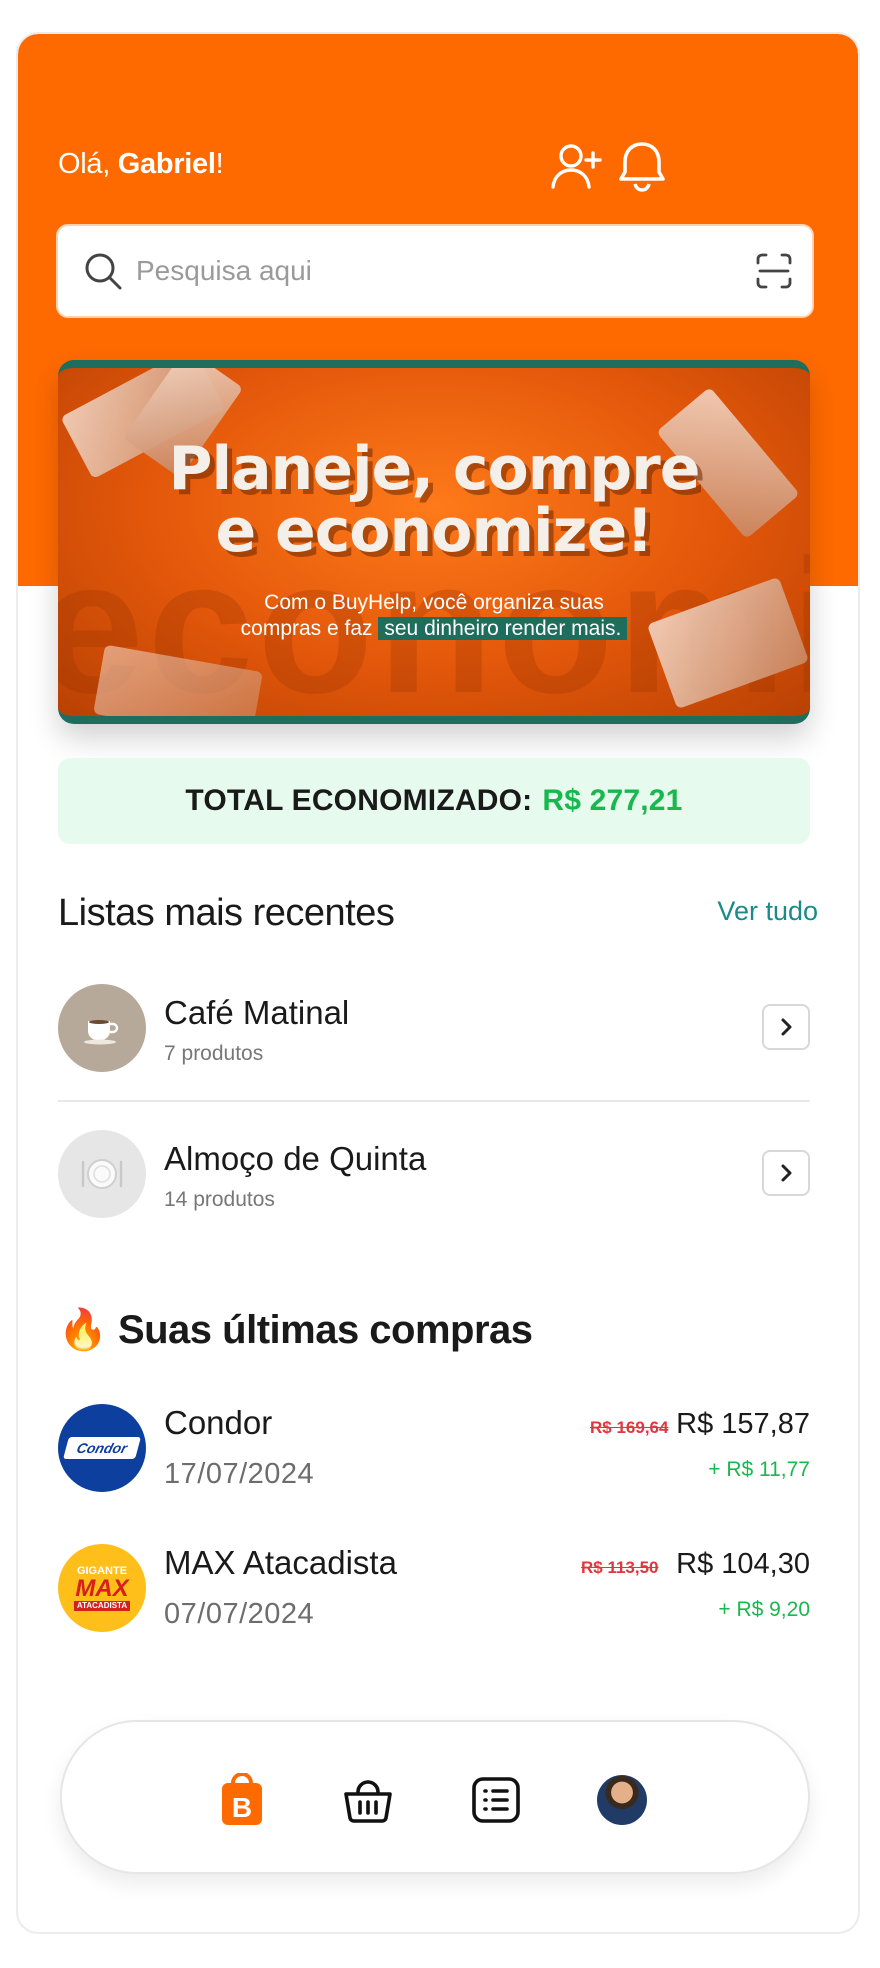  I want to click on profile-avatar, so click(622, 1800).